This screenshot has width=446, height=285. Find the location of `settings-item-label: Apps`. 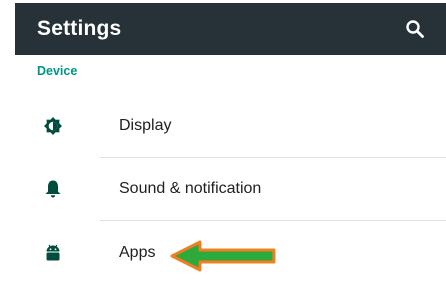

settings-item-label: Apps is located at coordinates (137, 252).